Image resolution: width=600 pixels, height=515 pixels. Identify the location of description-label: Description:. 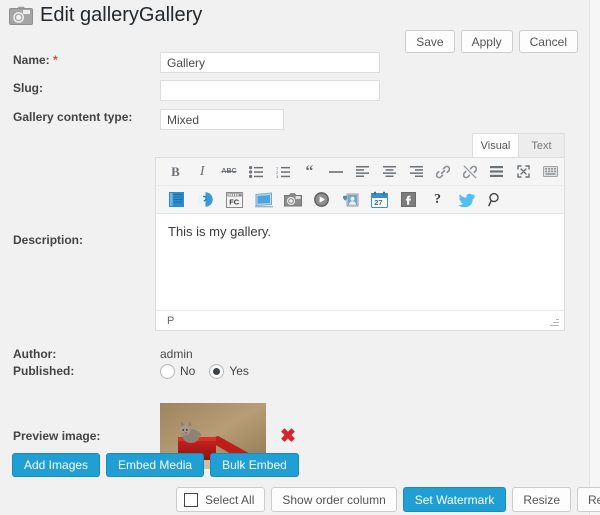
(48, 240).